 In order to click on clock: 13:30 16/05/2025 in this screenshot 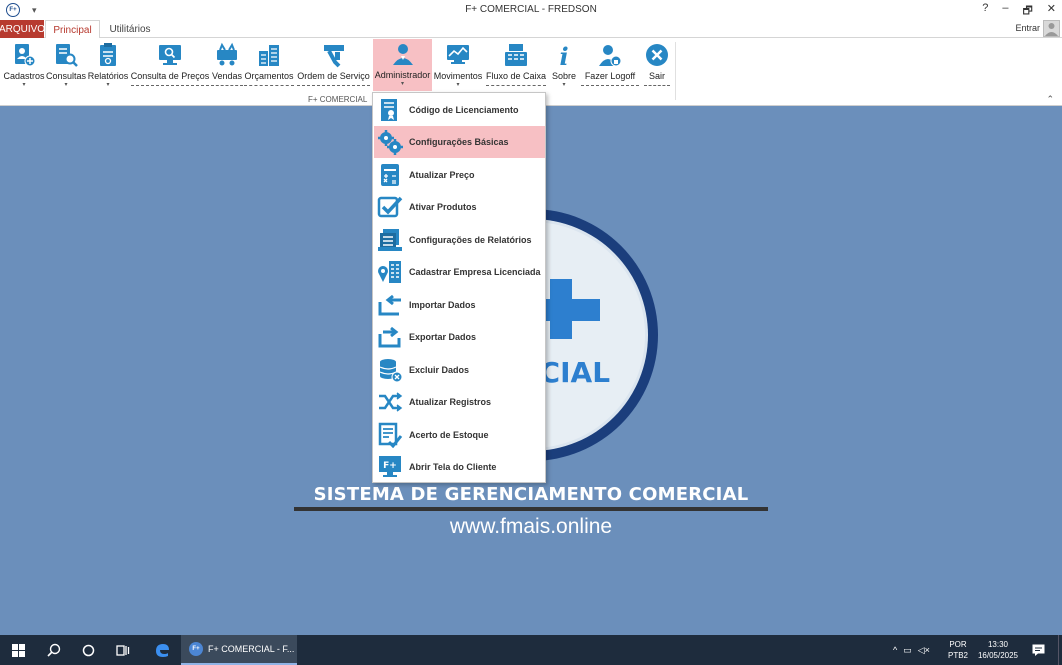, I will do `click(998, 650)`.